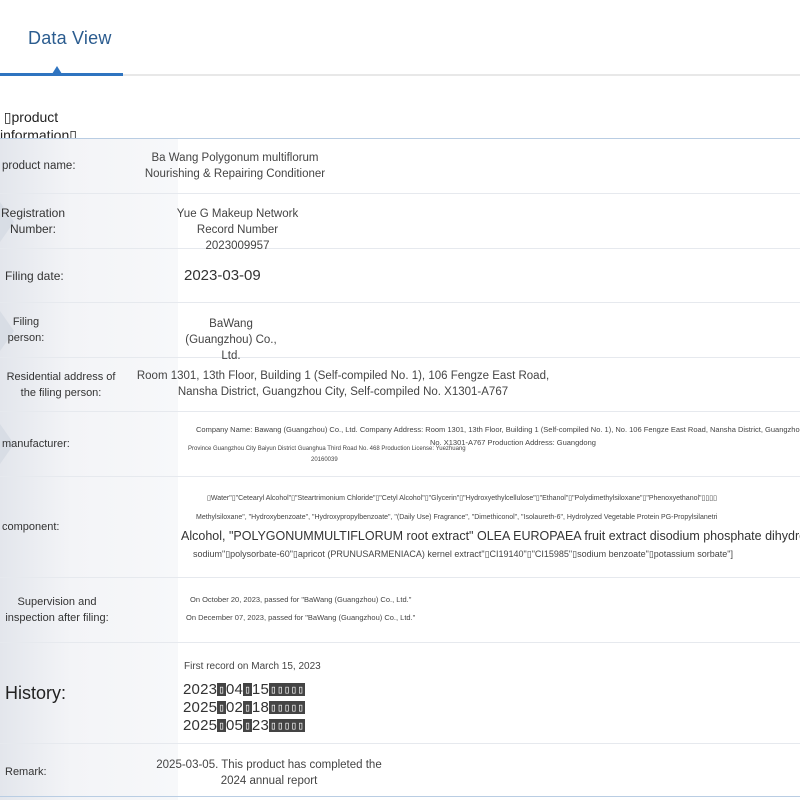  Describe the element at coordinates (260, 707) in the screenshot. I see `history-day: 18` at that location.